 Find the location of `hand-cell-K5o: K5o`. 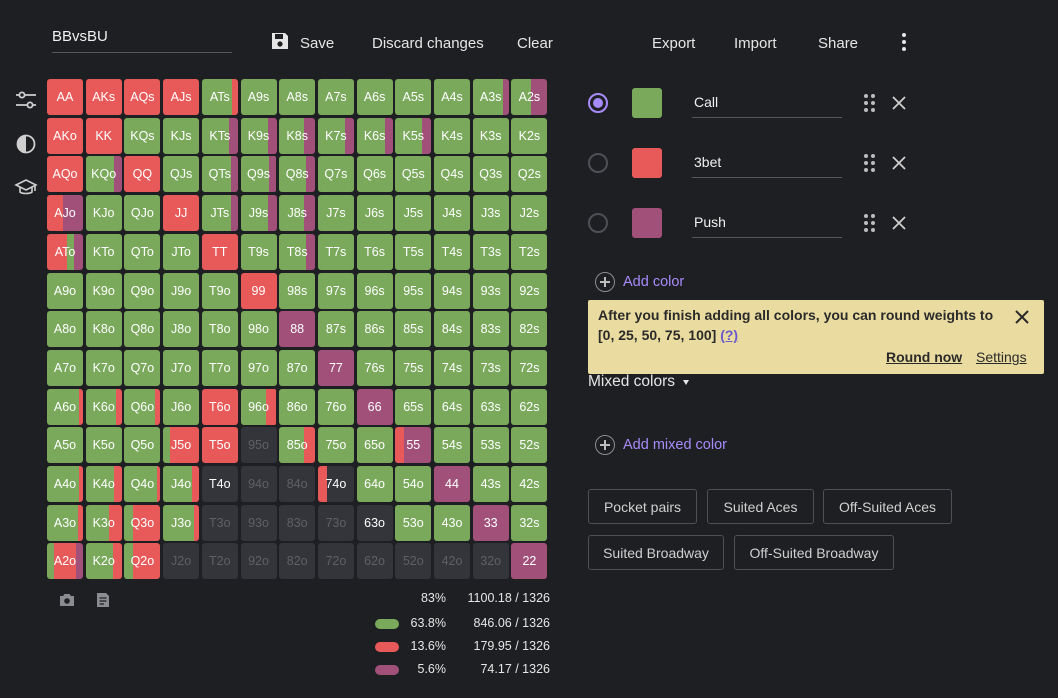

hand-cell-K5o: K5o is located at coordinates (103, 445).